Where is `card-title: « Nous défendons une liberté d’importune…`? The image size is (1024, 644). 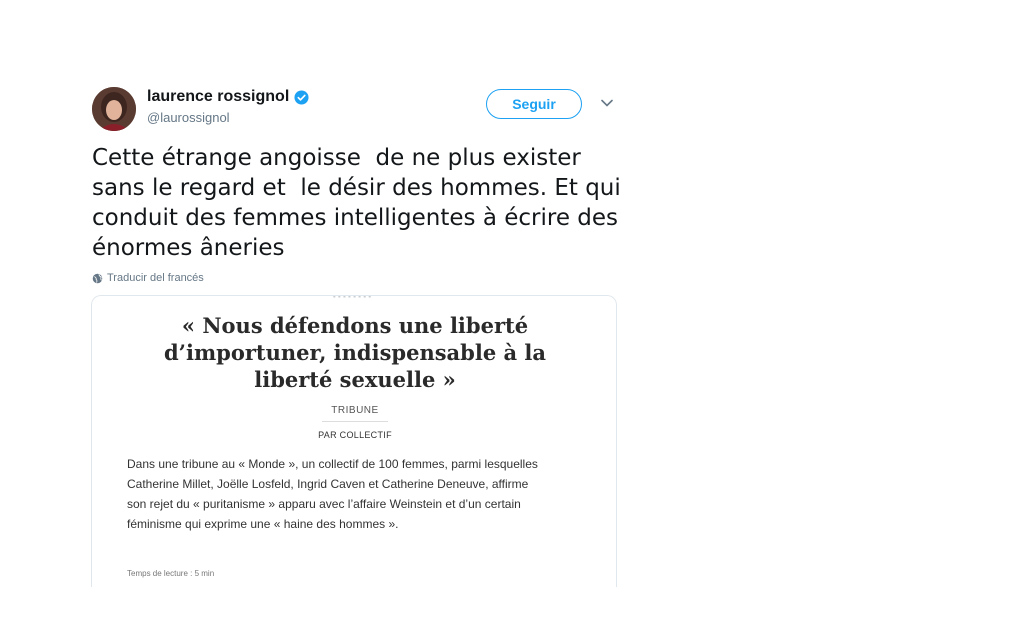 card-title: « Nous défendons une liberté d’importune… is located at coordinates (354, 352).